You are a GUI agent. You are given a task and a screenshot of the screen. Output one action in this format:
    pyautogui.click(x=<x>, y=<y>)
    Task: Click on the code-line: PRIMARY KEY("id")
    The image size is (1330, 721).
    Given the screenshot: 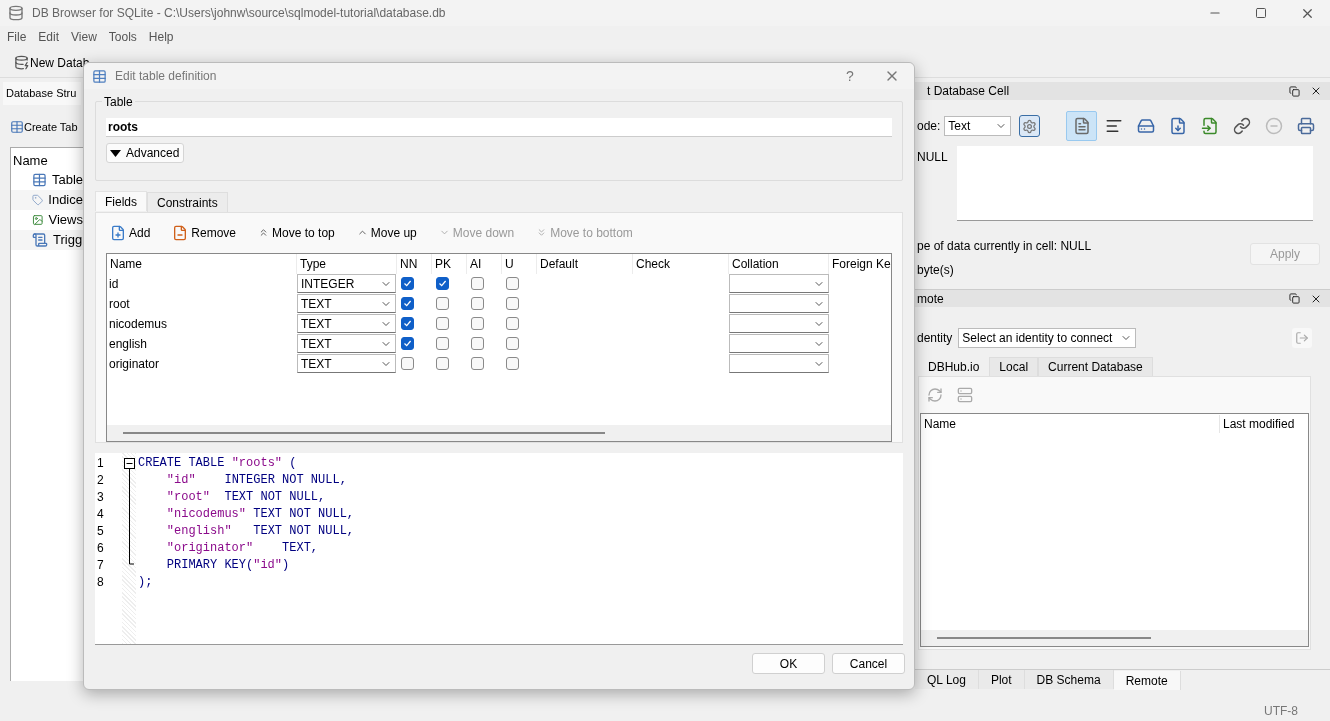 What is the action you would take?
    pyautogui.click(x=227, y=565)
    